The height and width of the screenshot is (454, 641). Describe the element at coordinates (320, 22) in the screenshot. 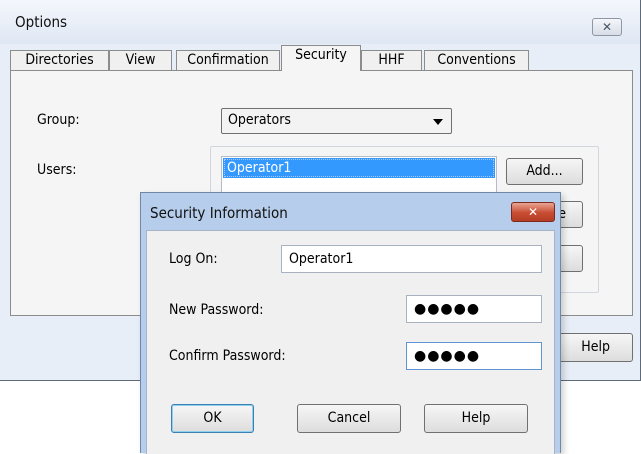

I see `options-titlebar: Options ✕` at that location.